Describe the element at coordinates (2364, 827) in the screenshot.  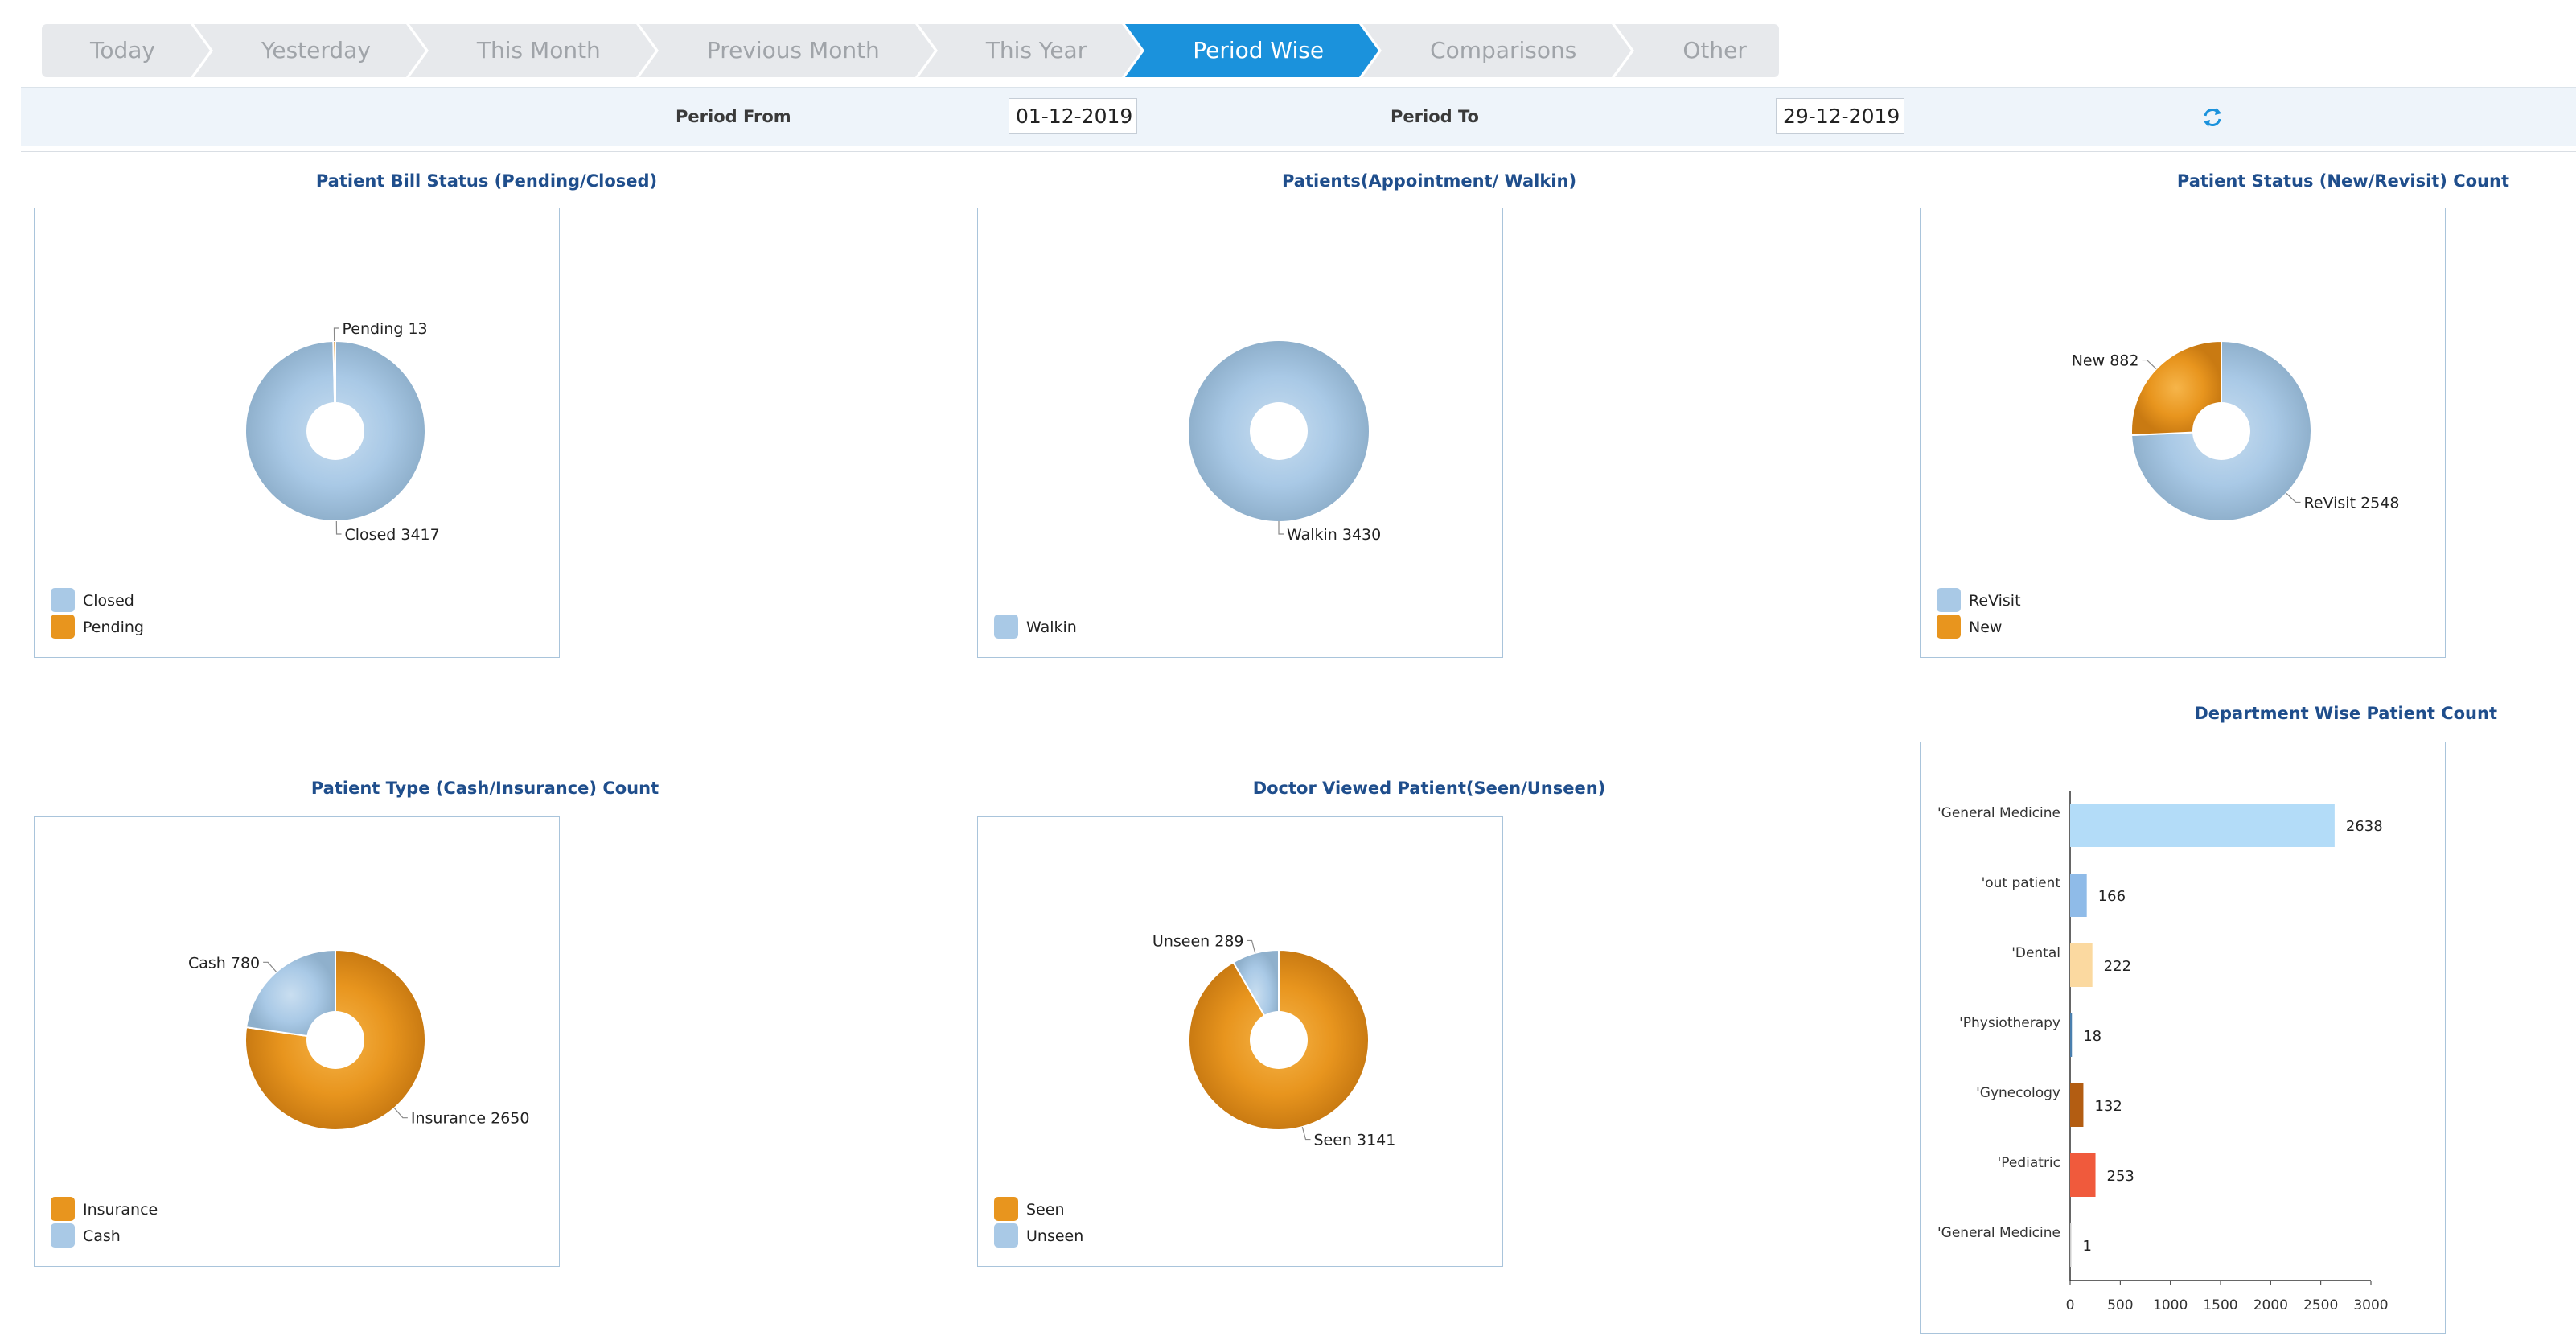
I see `bar-value-label: 2638` at that location.